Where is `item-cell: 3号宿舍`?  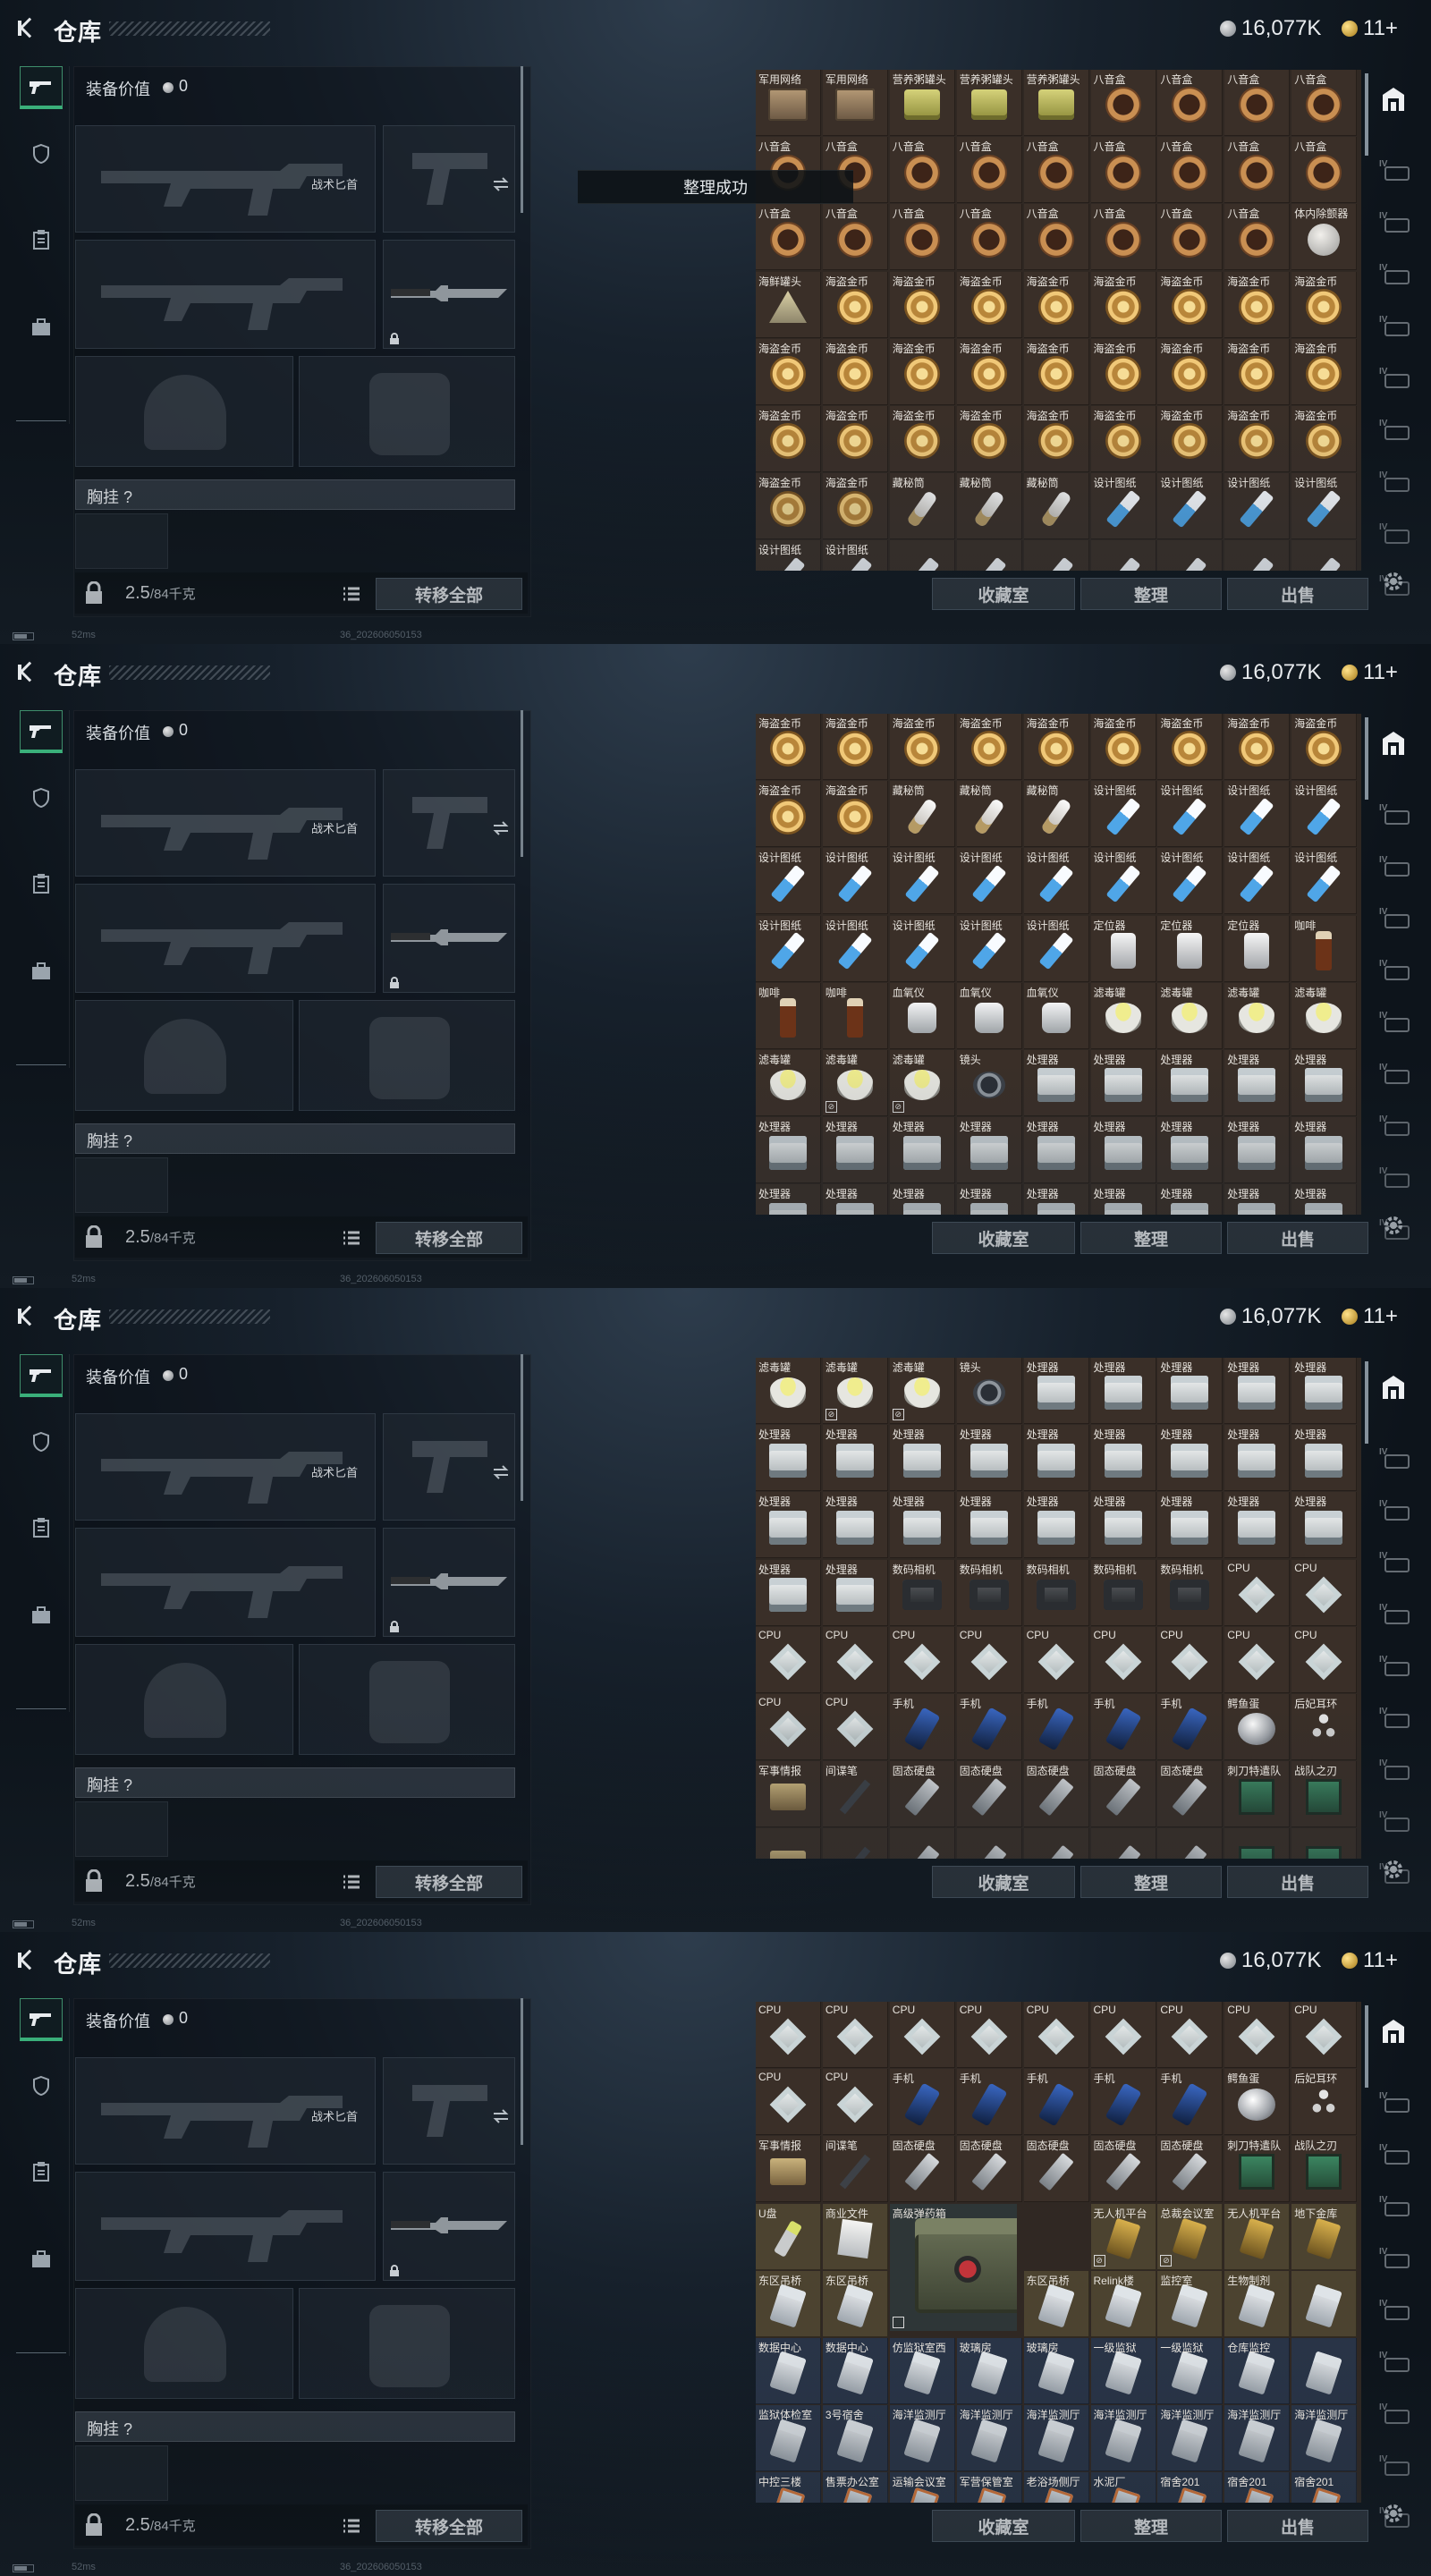
item-cell: 3号宿舍 is located at coordinates (855, 2438).